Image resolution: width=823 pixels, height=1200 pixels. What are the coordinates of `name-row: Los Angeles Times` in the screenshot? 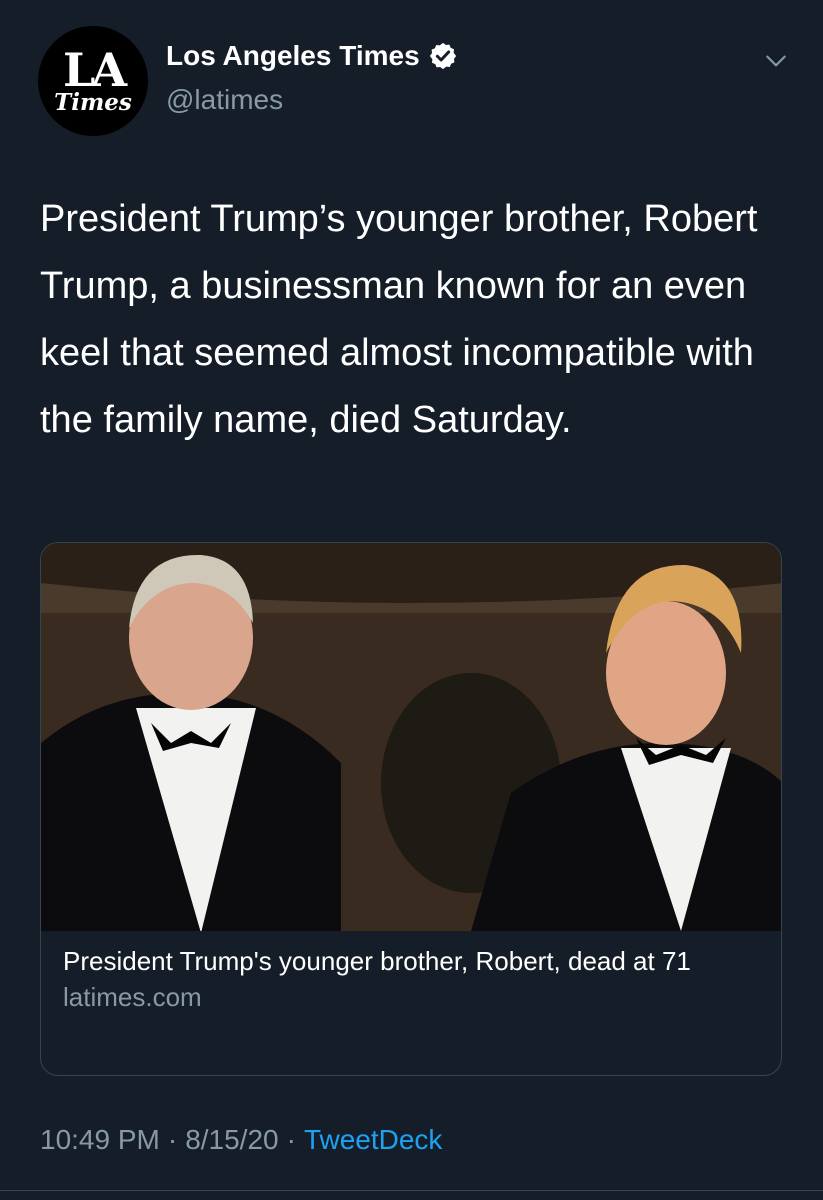 It's located at (312, 56).